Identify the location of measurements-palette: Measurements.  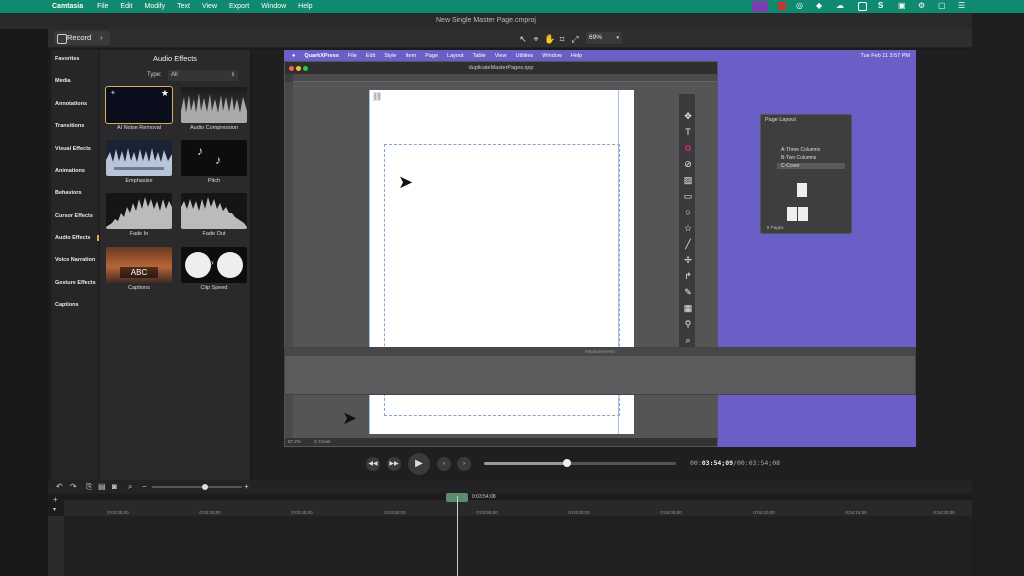
(600, 371).